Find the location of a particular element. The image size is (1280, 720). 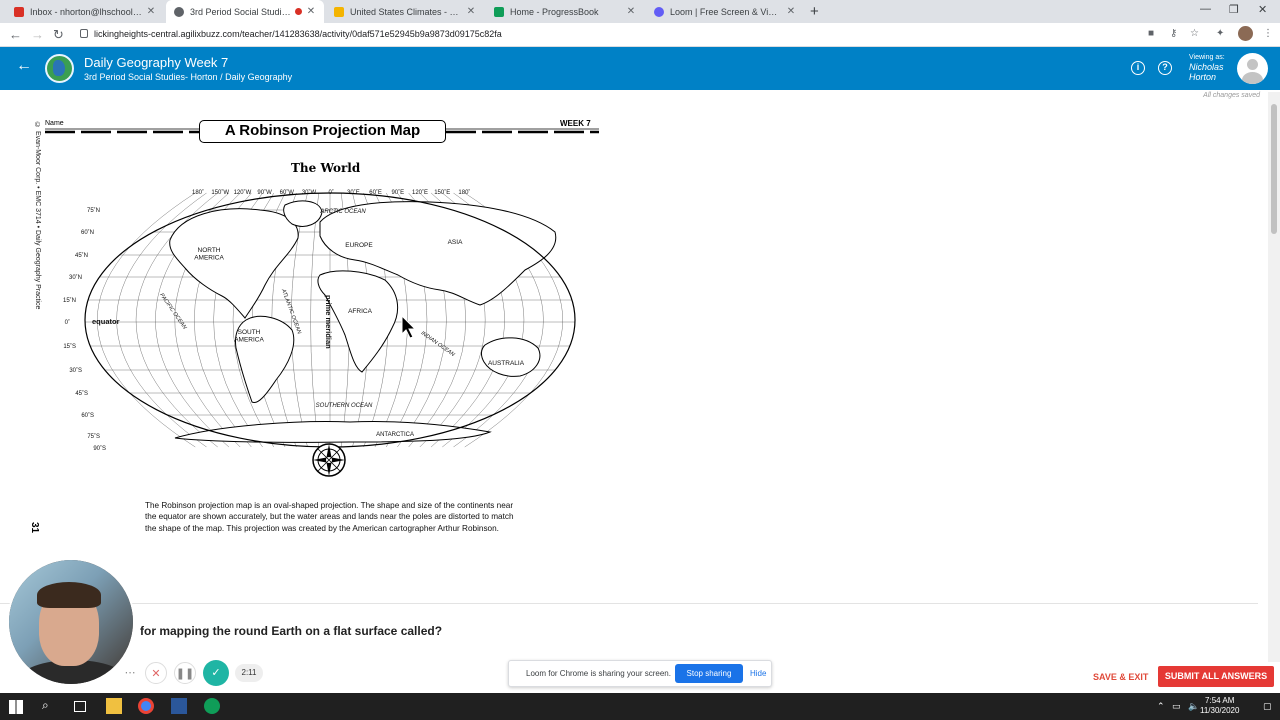

region-label: PACIFIC OCEAN is located at coordinates (172, 311).